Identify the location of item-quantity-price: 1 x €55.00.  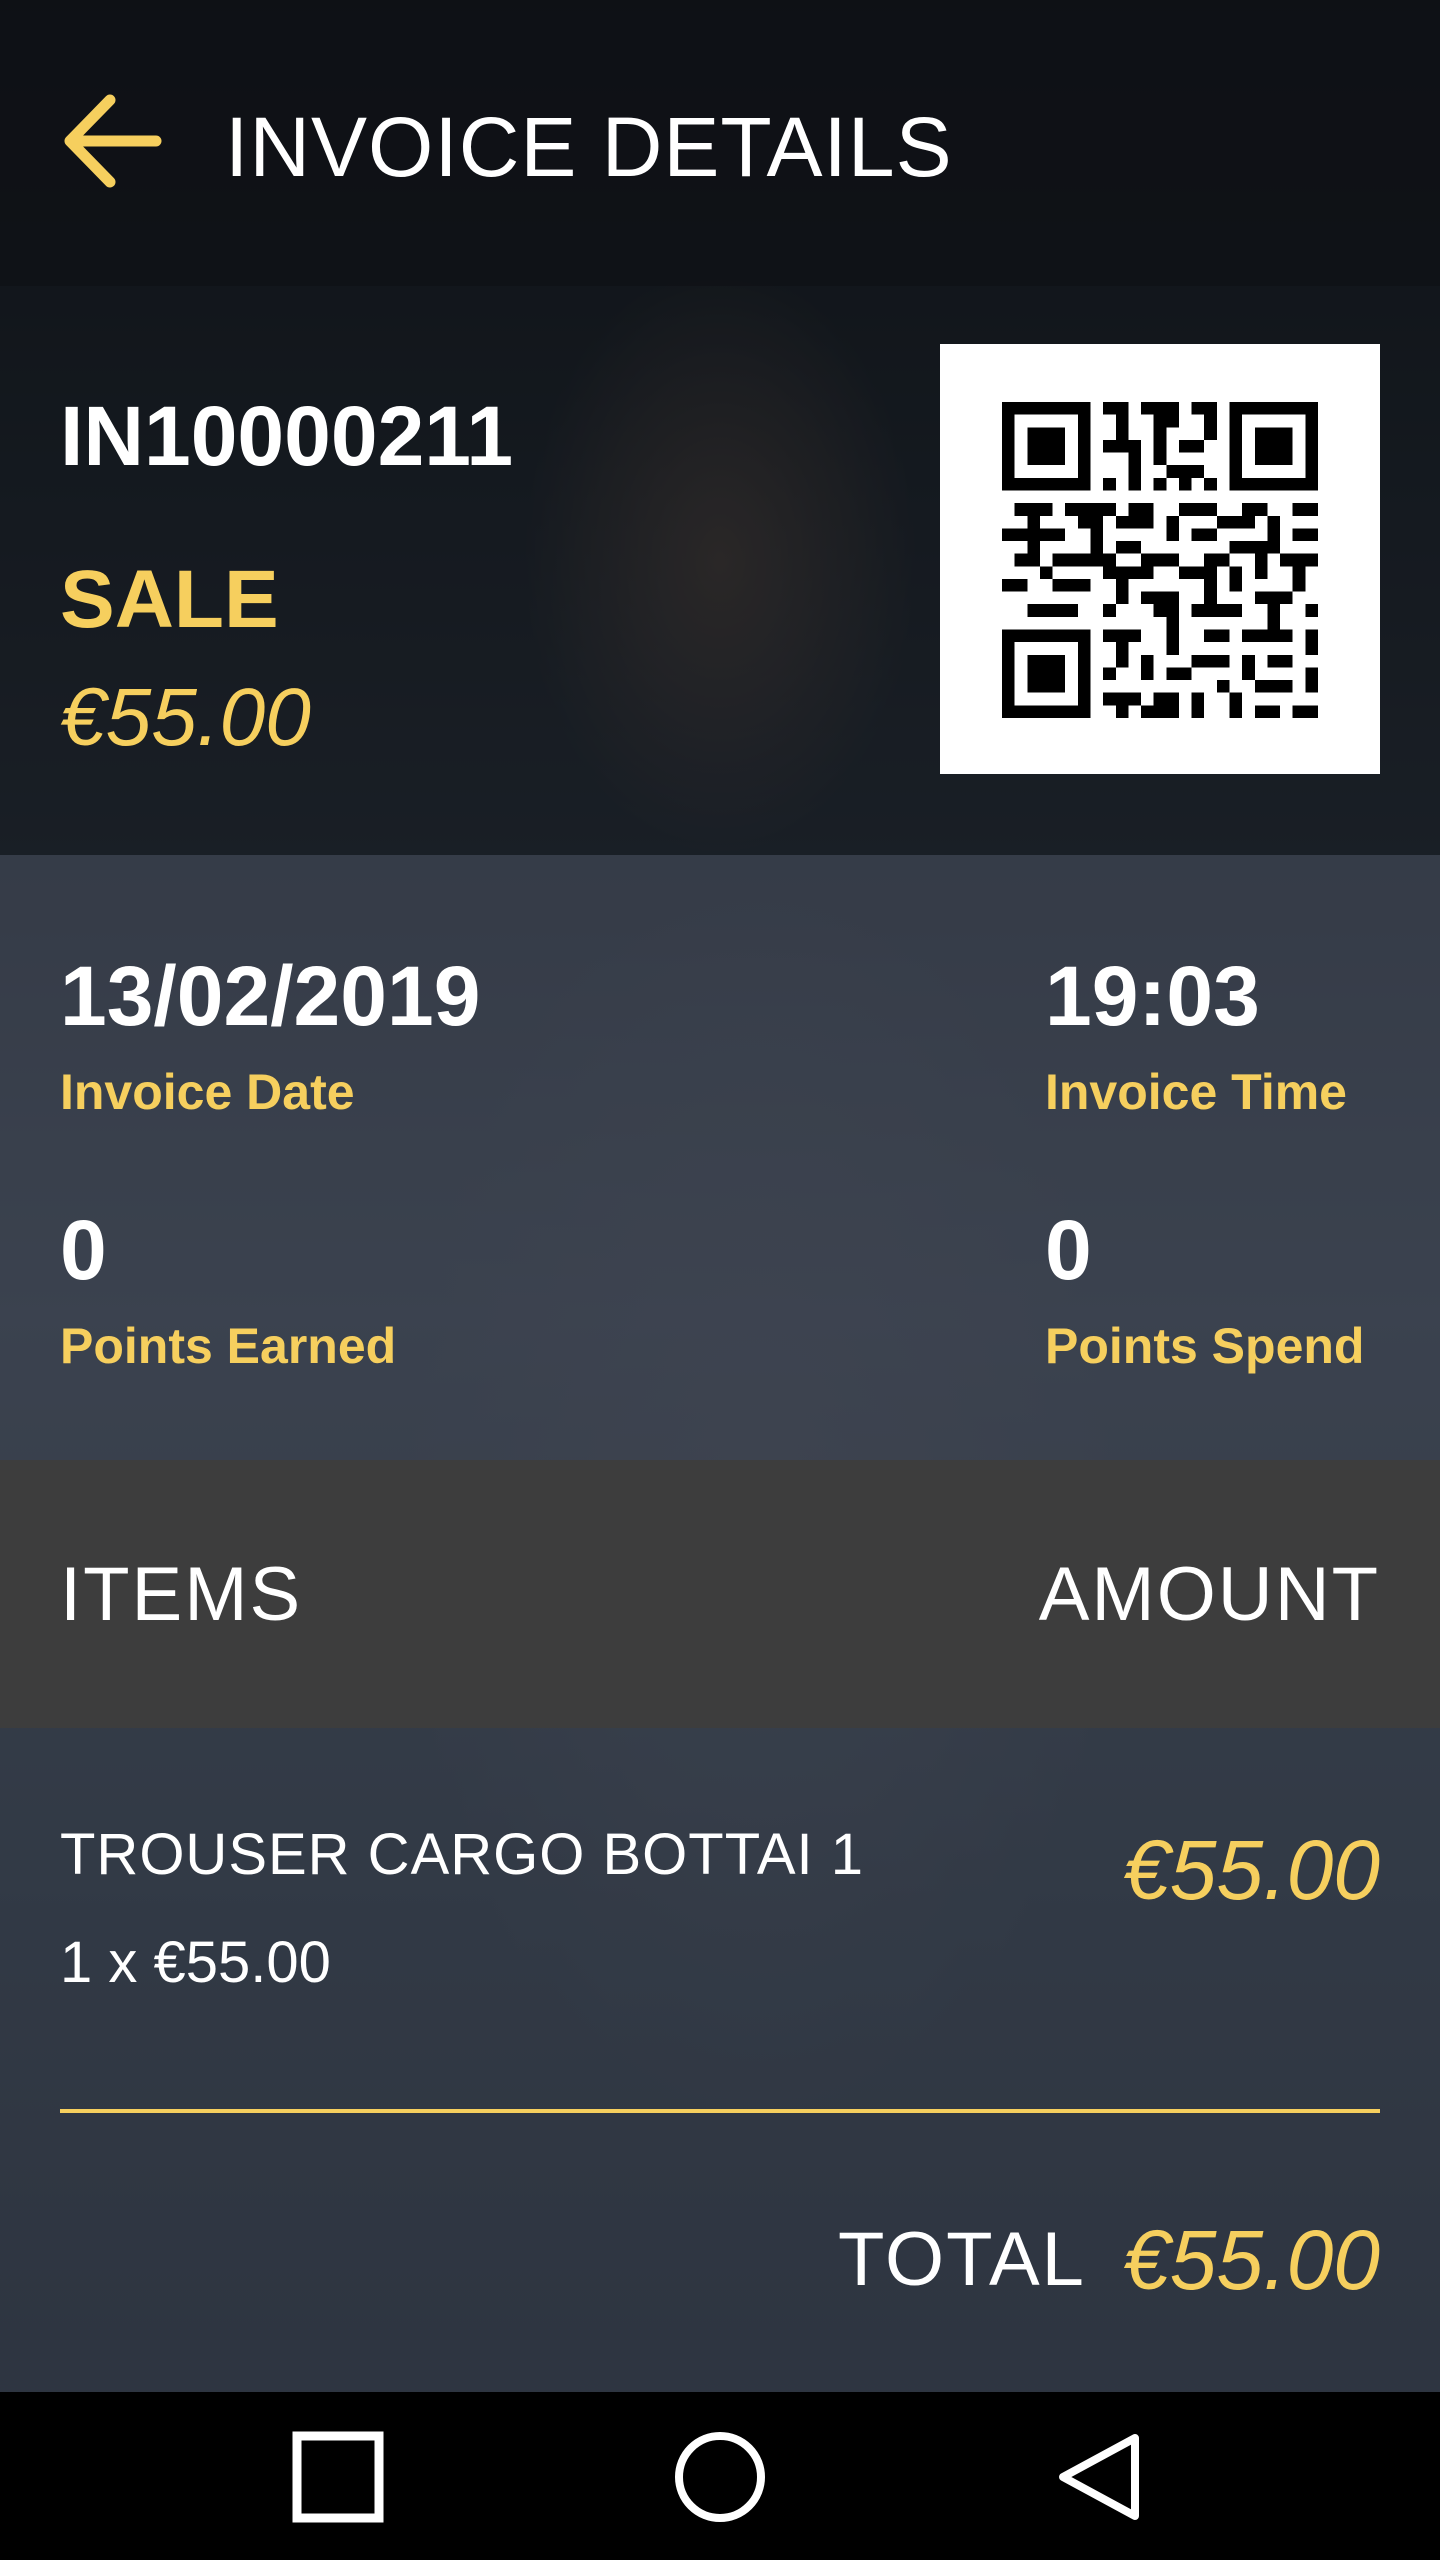
(195, 1962).